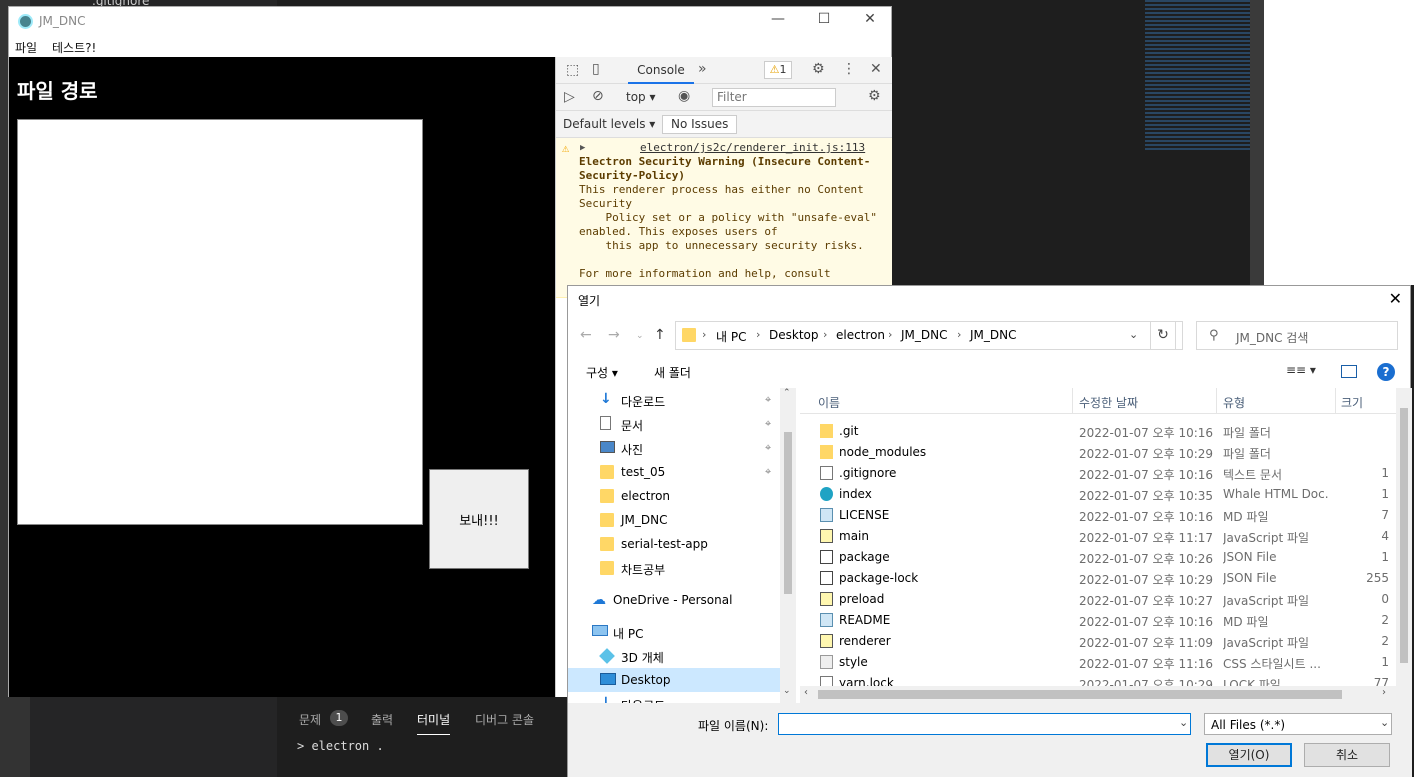  Describe the element at coordinates (582, 148) in the screenshot. I see `expand-arrow-icon: ▶` at that location.